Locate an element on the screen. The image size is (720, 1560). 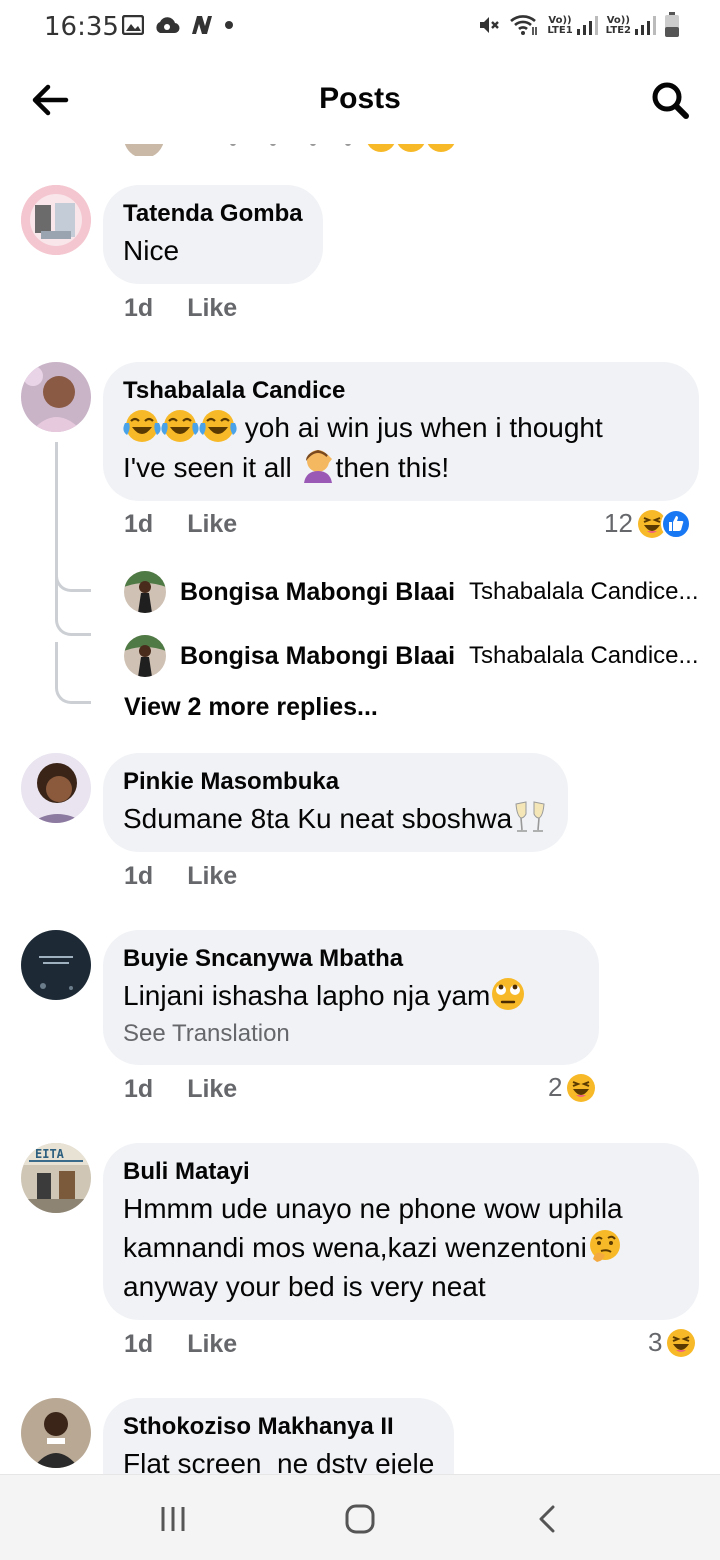
avatar-sign-text: EITA is located at coordinates (49, 1154).